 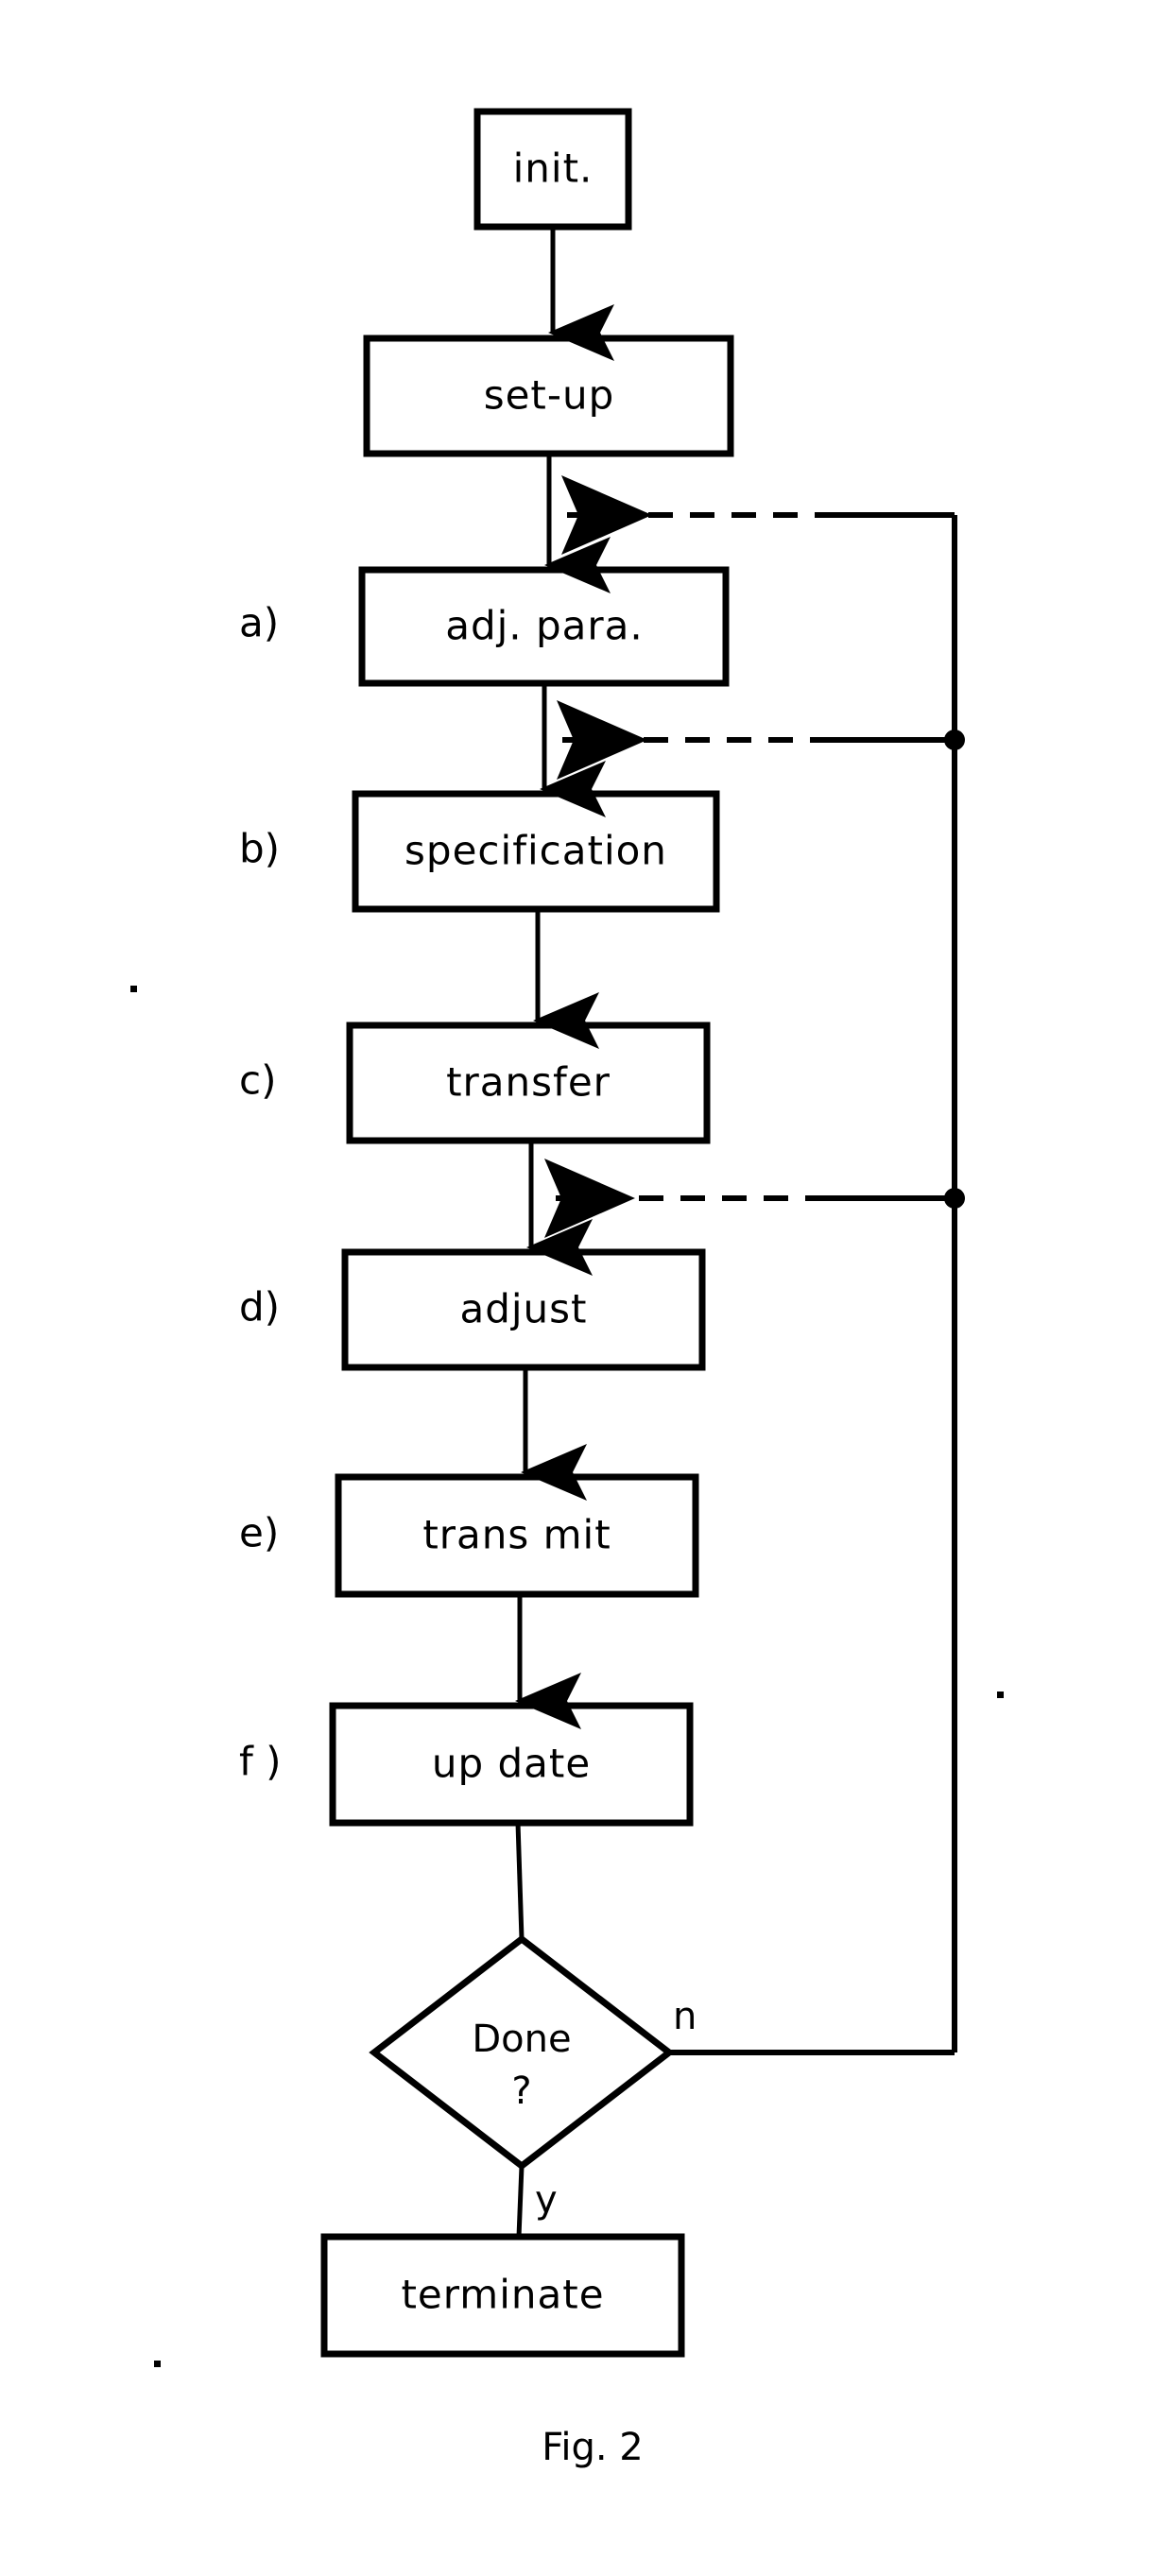 I want to click on step-label-b: b), so click(x=259, y=849).